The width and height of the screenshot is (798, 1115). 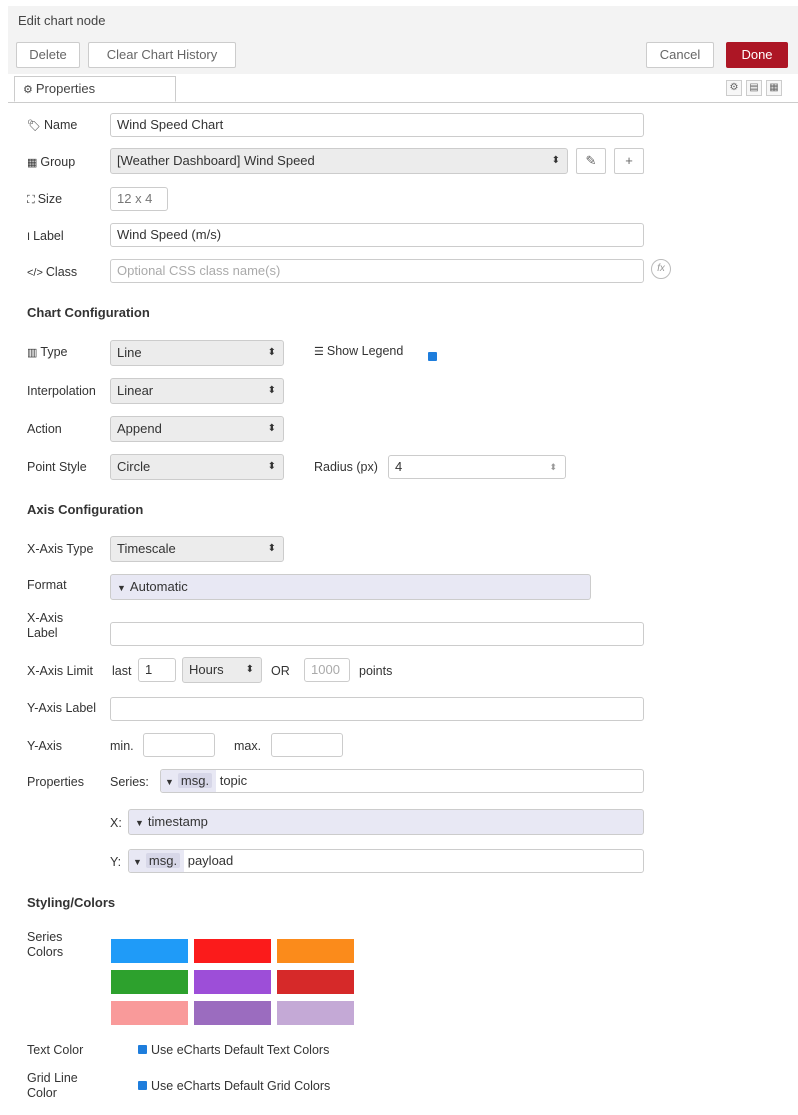 I want to click on group-select-value: [Weather Dashboard] Wind Speed, so click(x=216, y=160).